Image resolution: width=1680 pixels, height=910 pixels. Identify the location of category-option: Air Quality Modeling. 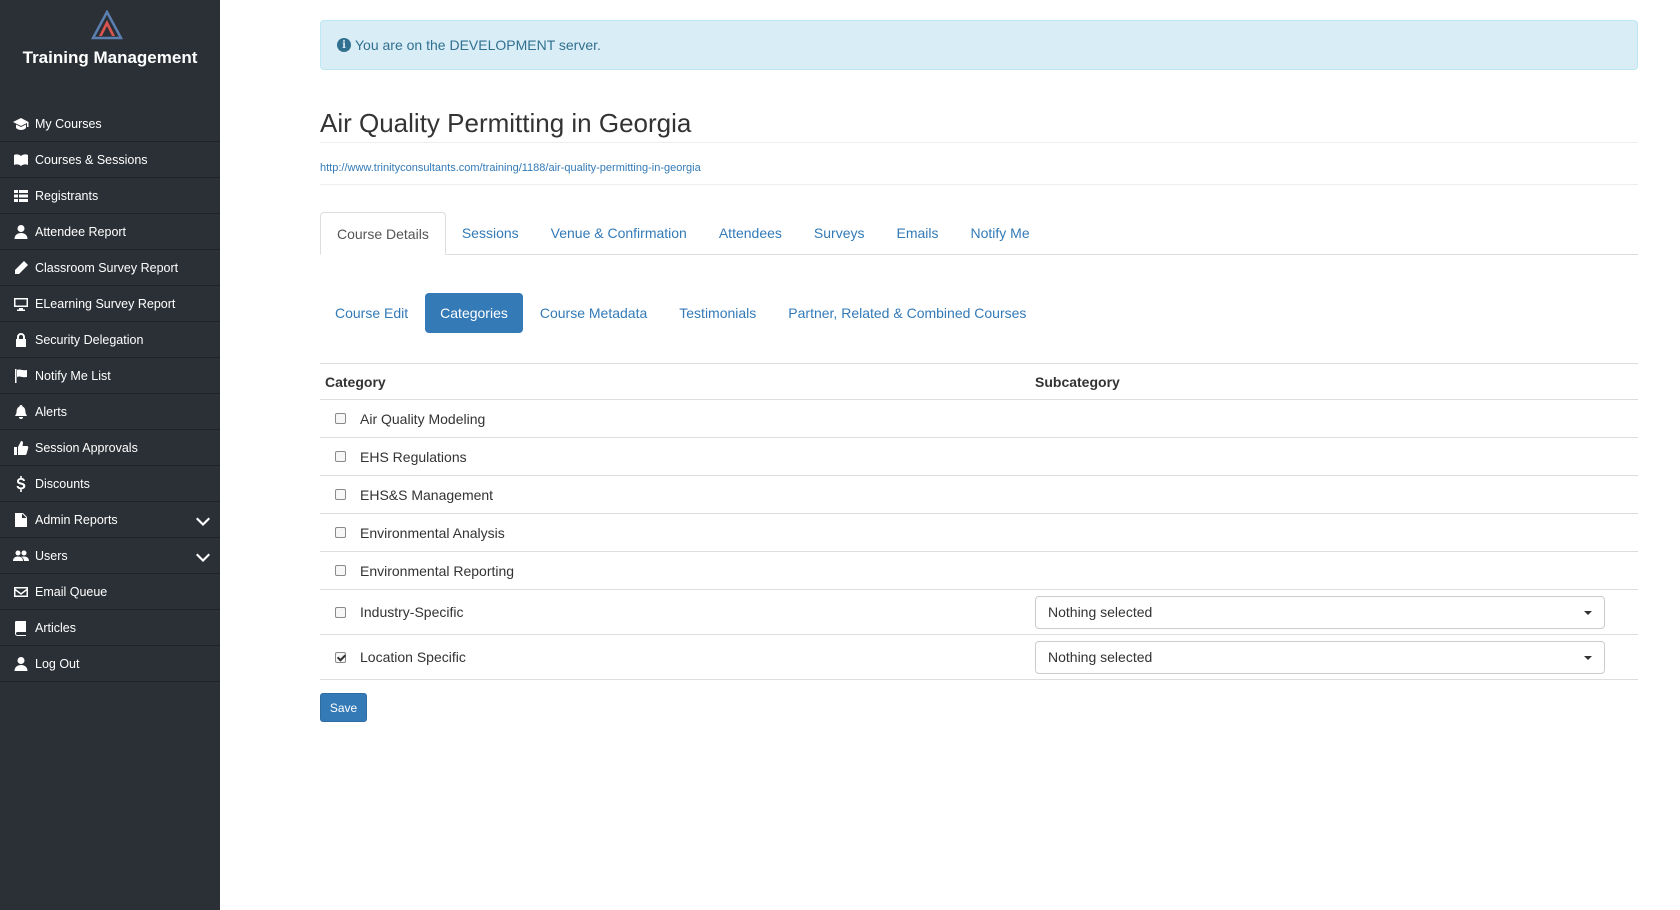
(675, 419).